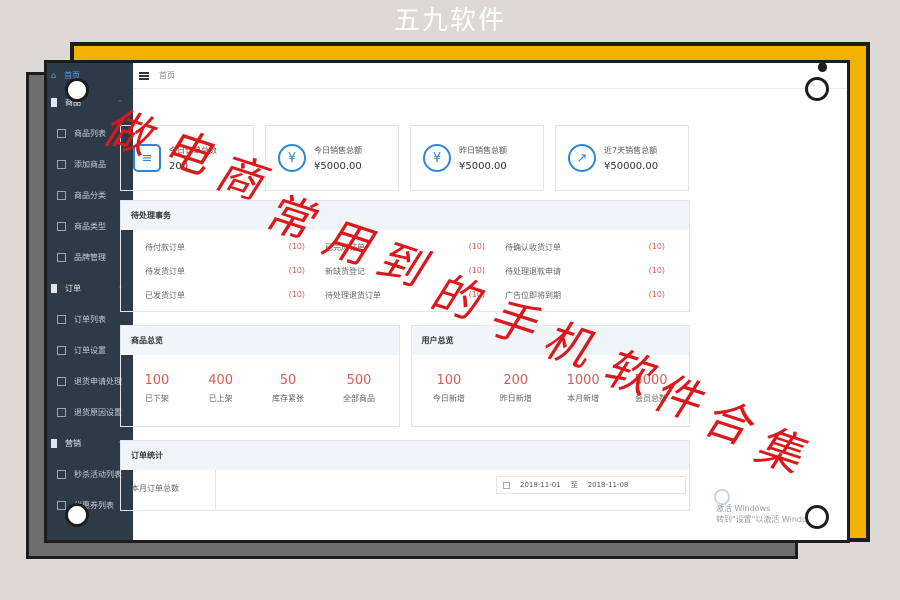 The width and height of the screenshot is (900, 600). What do you see at coordinates (188, 152) in the screenshot?
I see `banner-char: 电` at bounding box center [188, 152].